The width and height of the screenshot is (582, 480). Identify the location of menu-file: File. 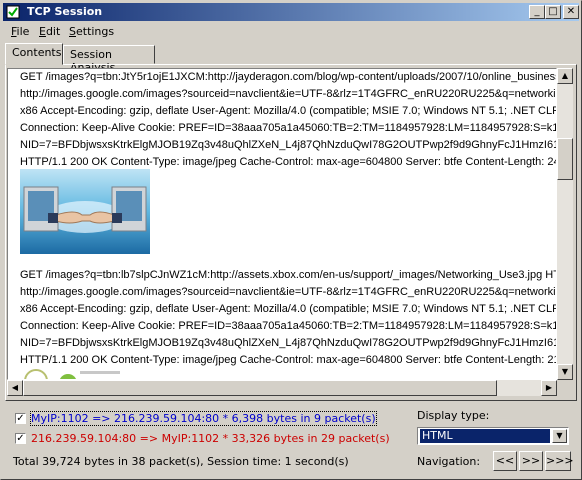
(20, 31).